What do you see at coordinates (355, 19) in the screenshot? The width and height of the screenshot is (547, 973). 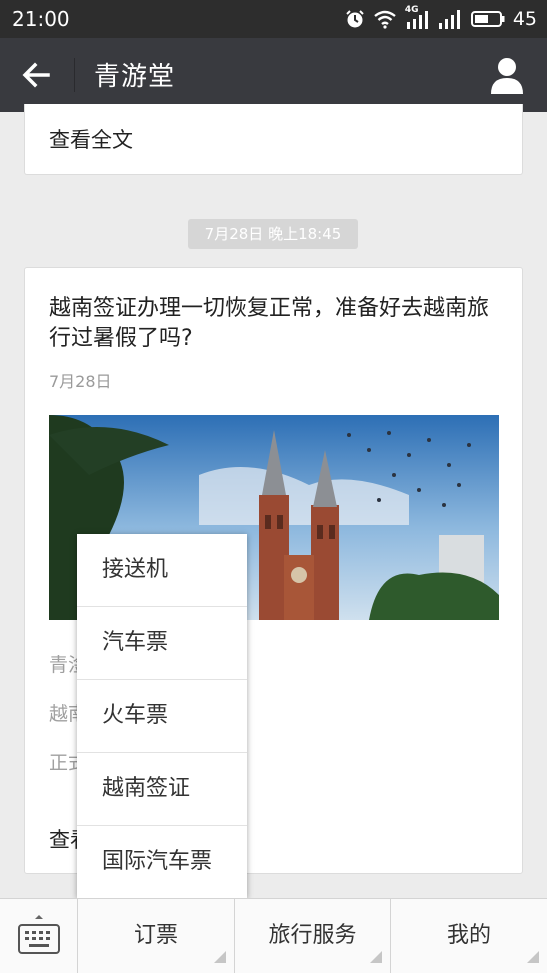 I see `alarm-icon` at bounding box center [355, 19].